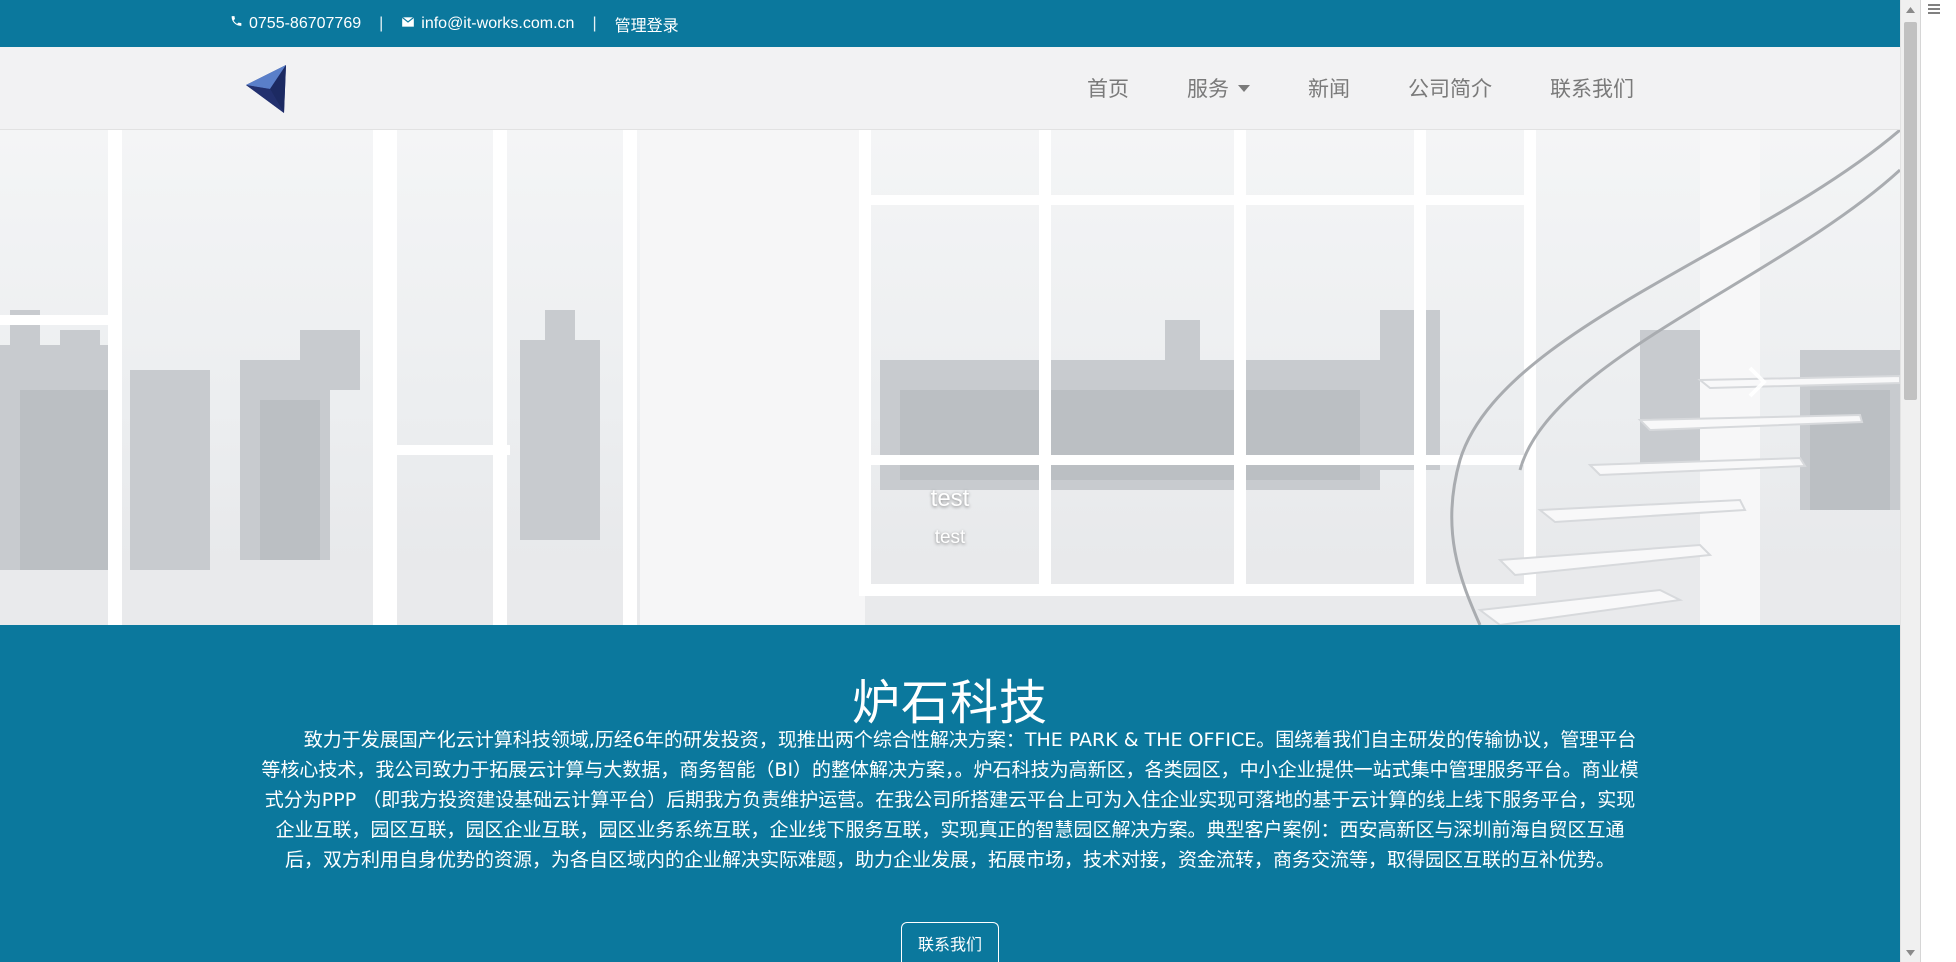  Describe the element at coordinates (1934, 9) in the screenshot. I see `menu-icon` at that location.